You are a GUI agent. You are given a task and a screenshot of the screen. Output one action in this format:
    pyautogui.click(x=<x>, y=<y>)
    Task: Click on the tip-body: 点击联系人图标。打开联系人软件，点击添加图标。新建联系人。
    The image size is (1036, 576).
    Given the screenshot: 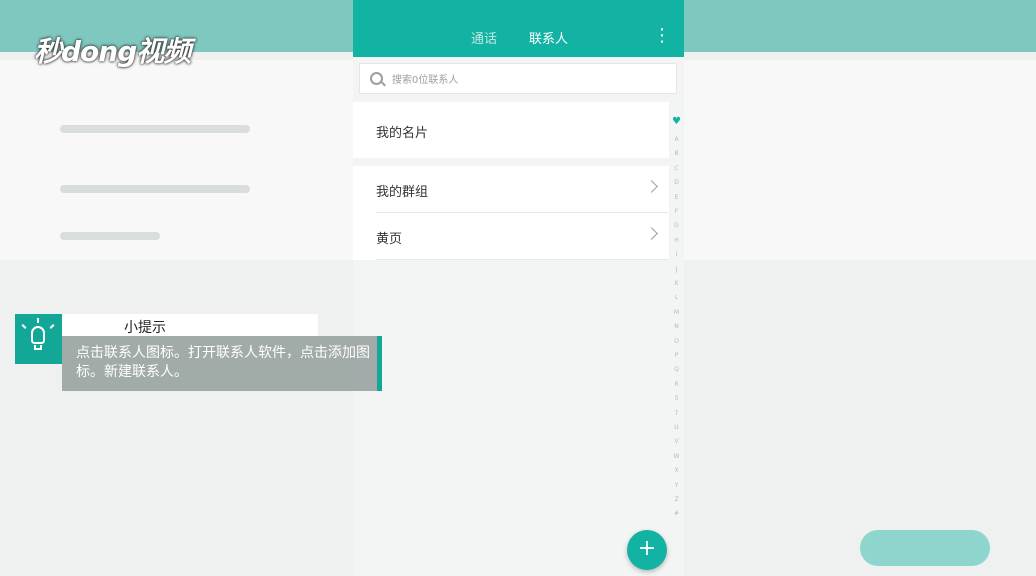 What is the action you would take?
    pyautogui.click(x=219, y=363)
    